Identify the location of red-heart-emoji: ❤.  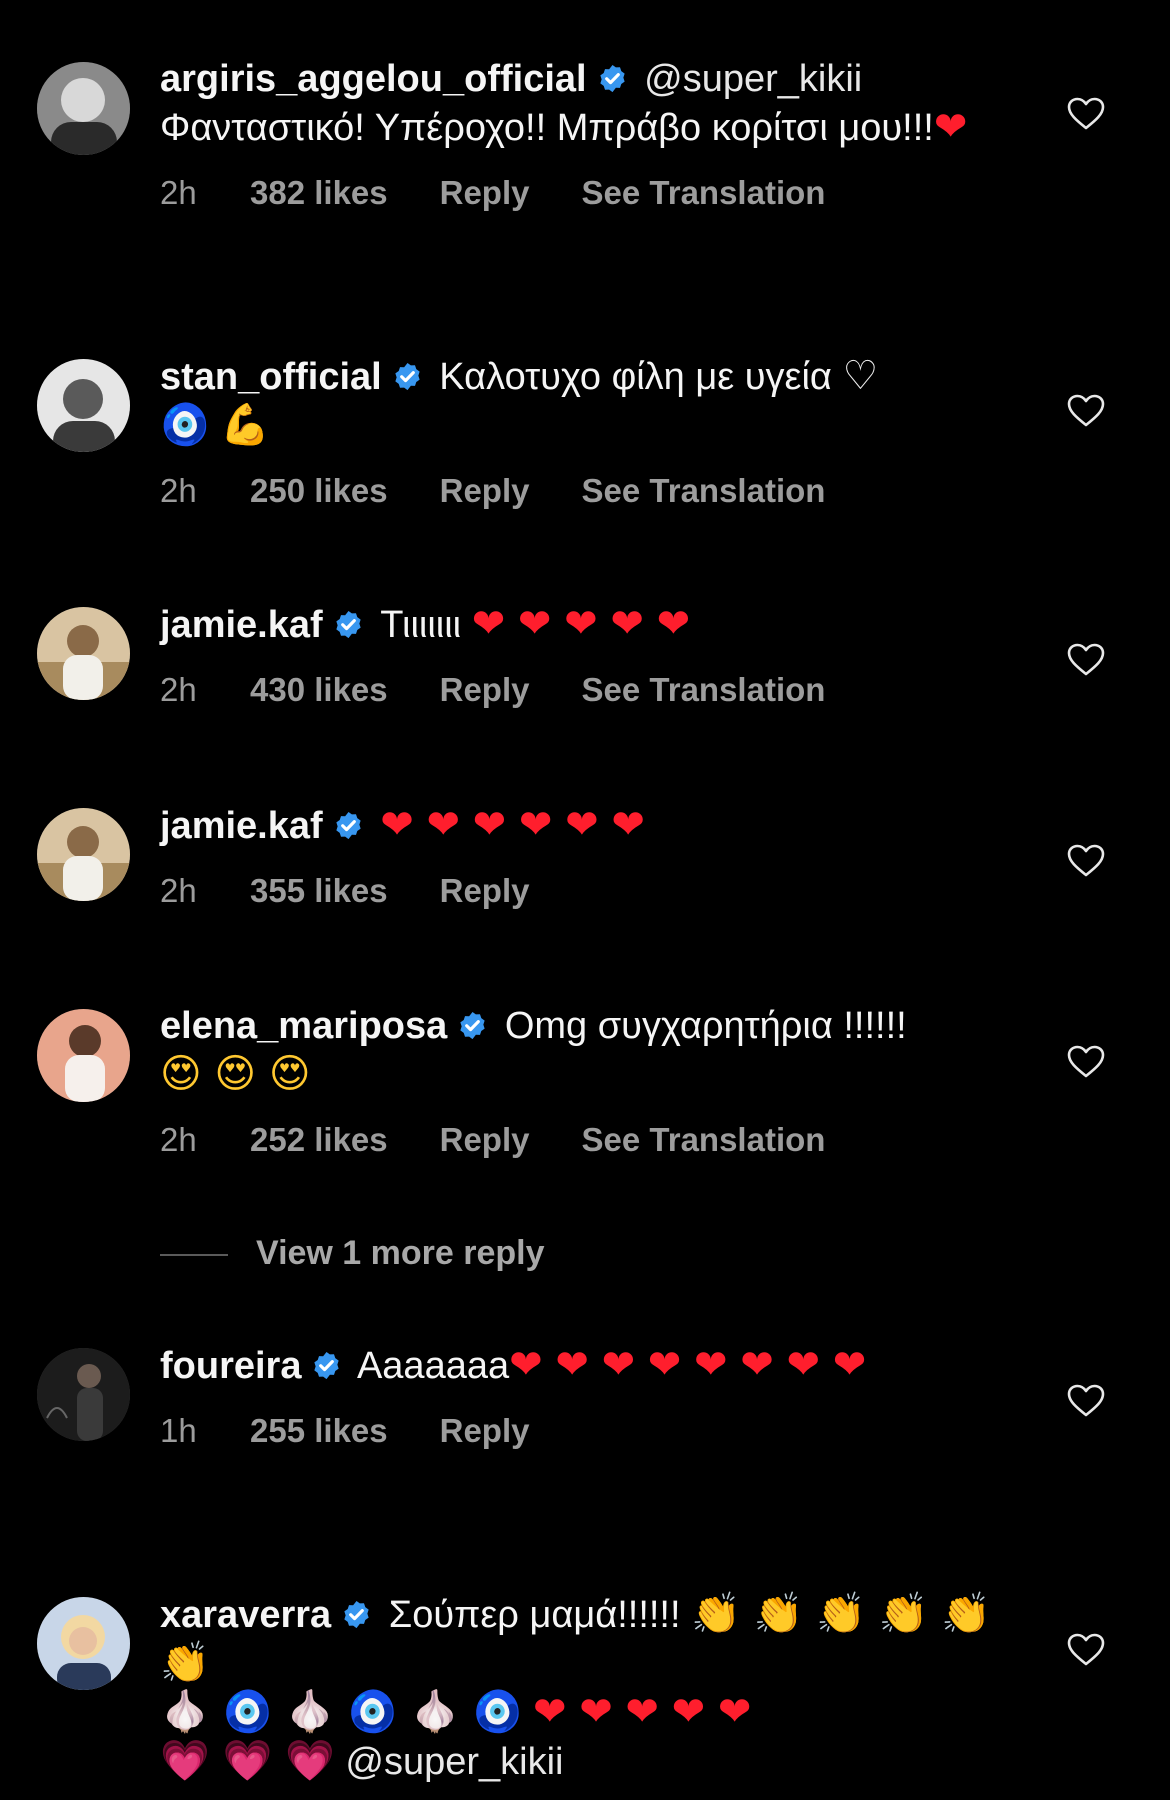
(950, 127).